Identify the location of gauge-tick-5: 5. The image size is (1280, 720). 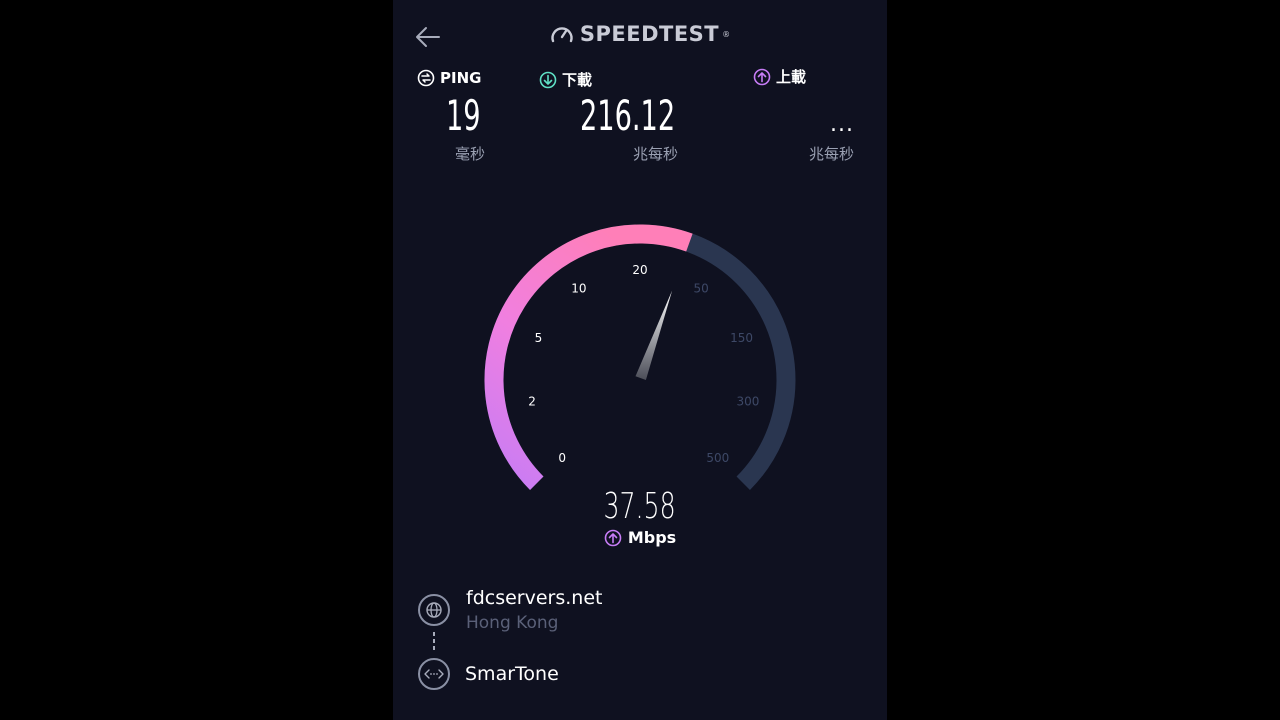
(539, 338).